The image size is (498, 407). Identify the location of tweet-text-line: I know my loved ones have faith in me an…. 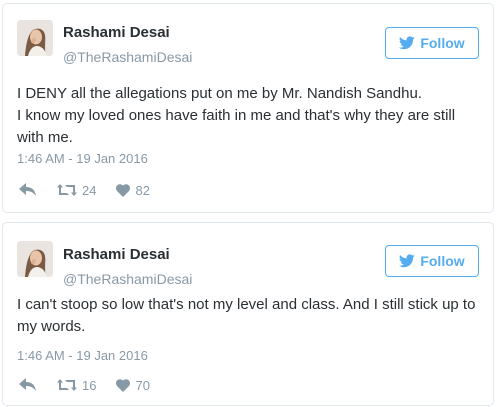
(236, 126).